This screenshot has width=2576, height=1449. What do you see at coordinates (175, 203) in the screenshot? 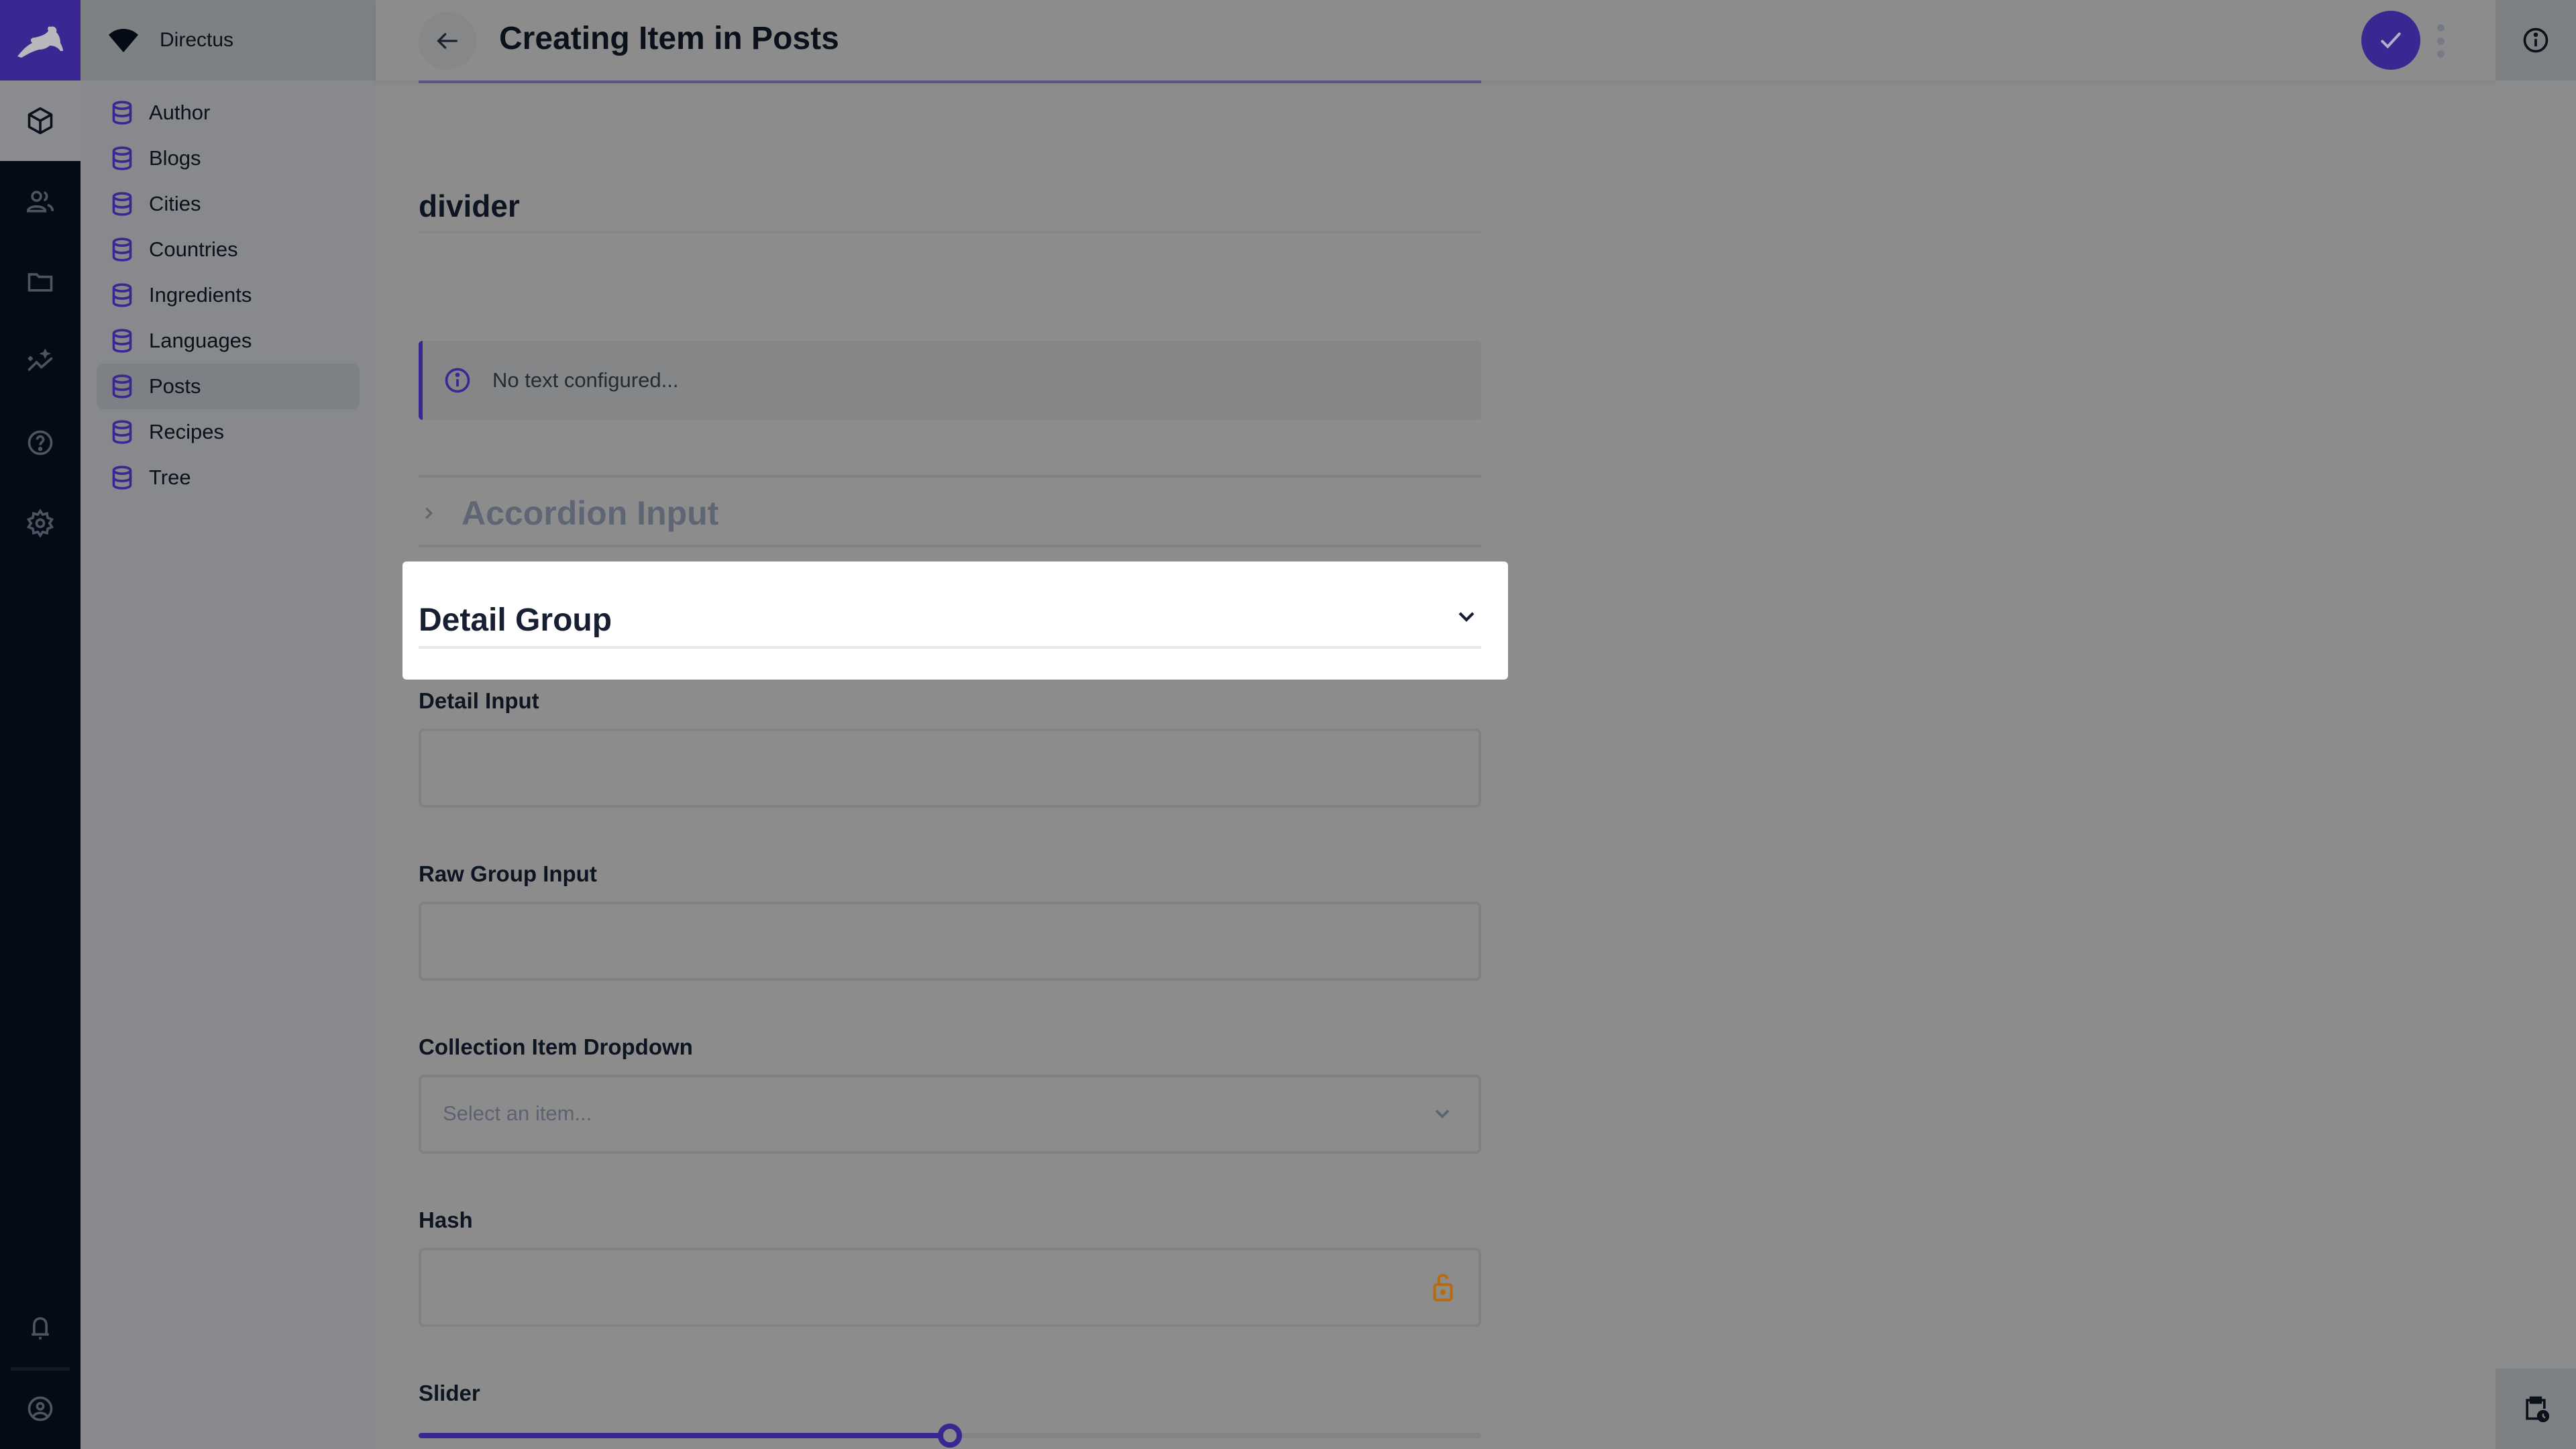
I see `sidebar-item-label: Cities` at bounding box center [175, 203].